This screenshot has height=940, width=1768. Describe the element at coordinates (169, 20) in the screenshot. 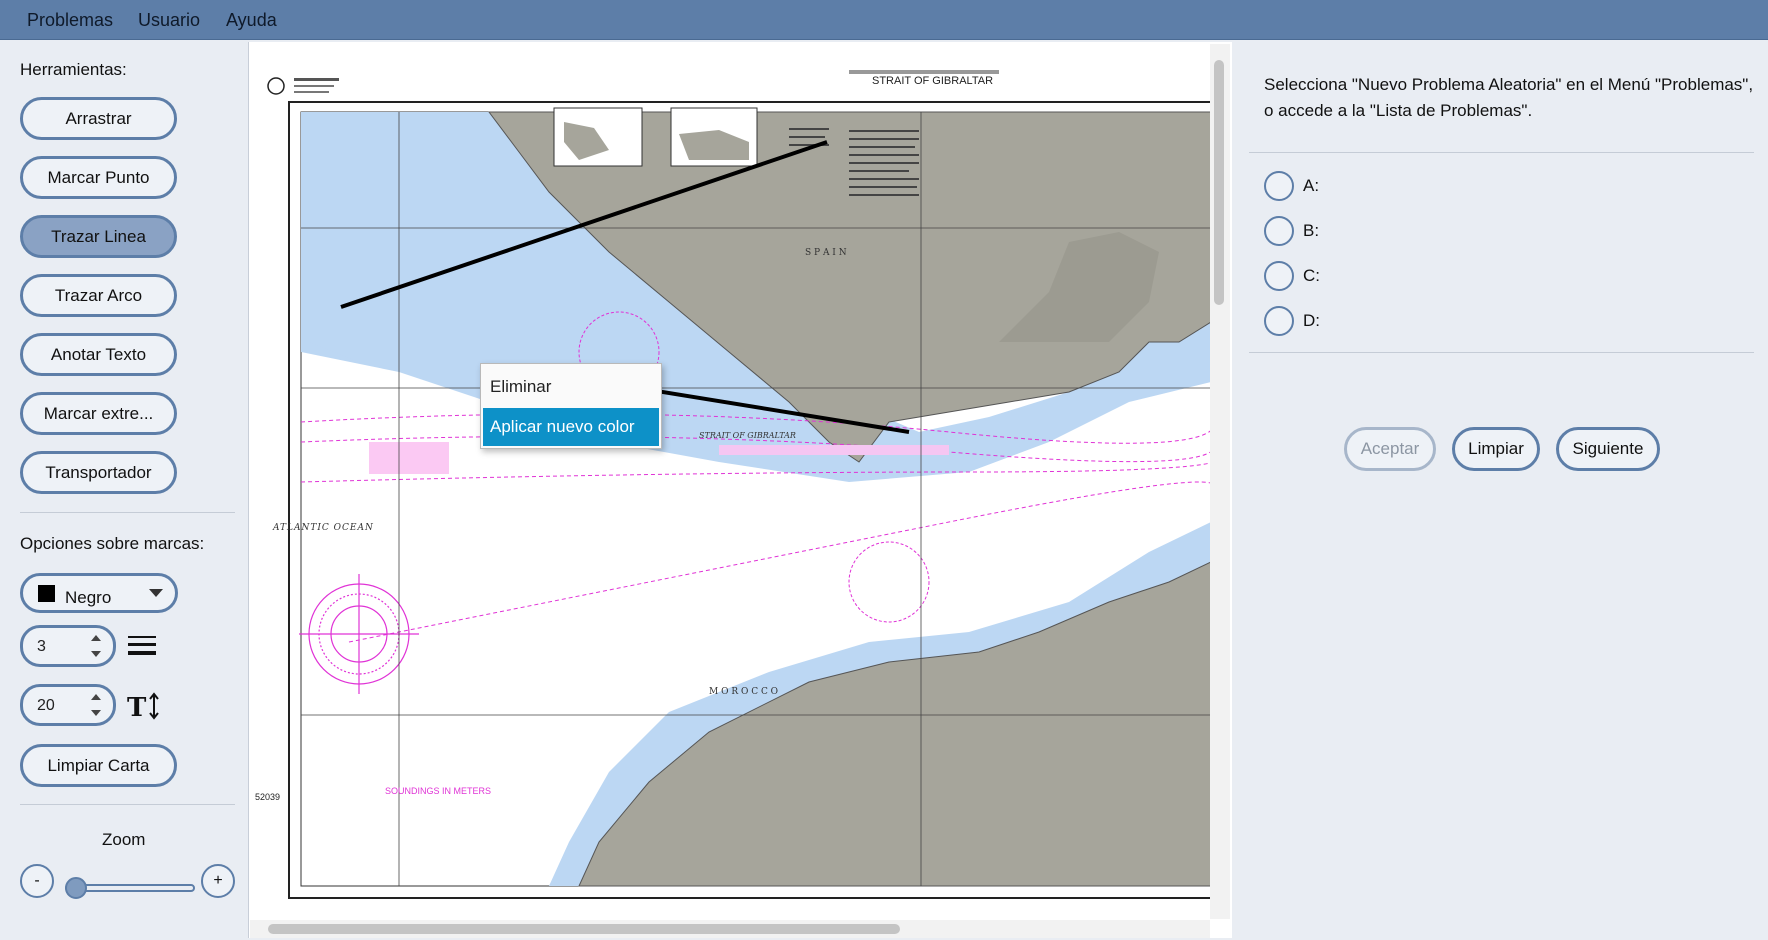

I see `menu-usuario: Usuario` at that location.